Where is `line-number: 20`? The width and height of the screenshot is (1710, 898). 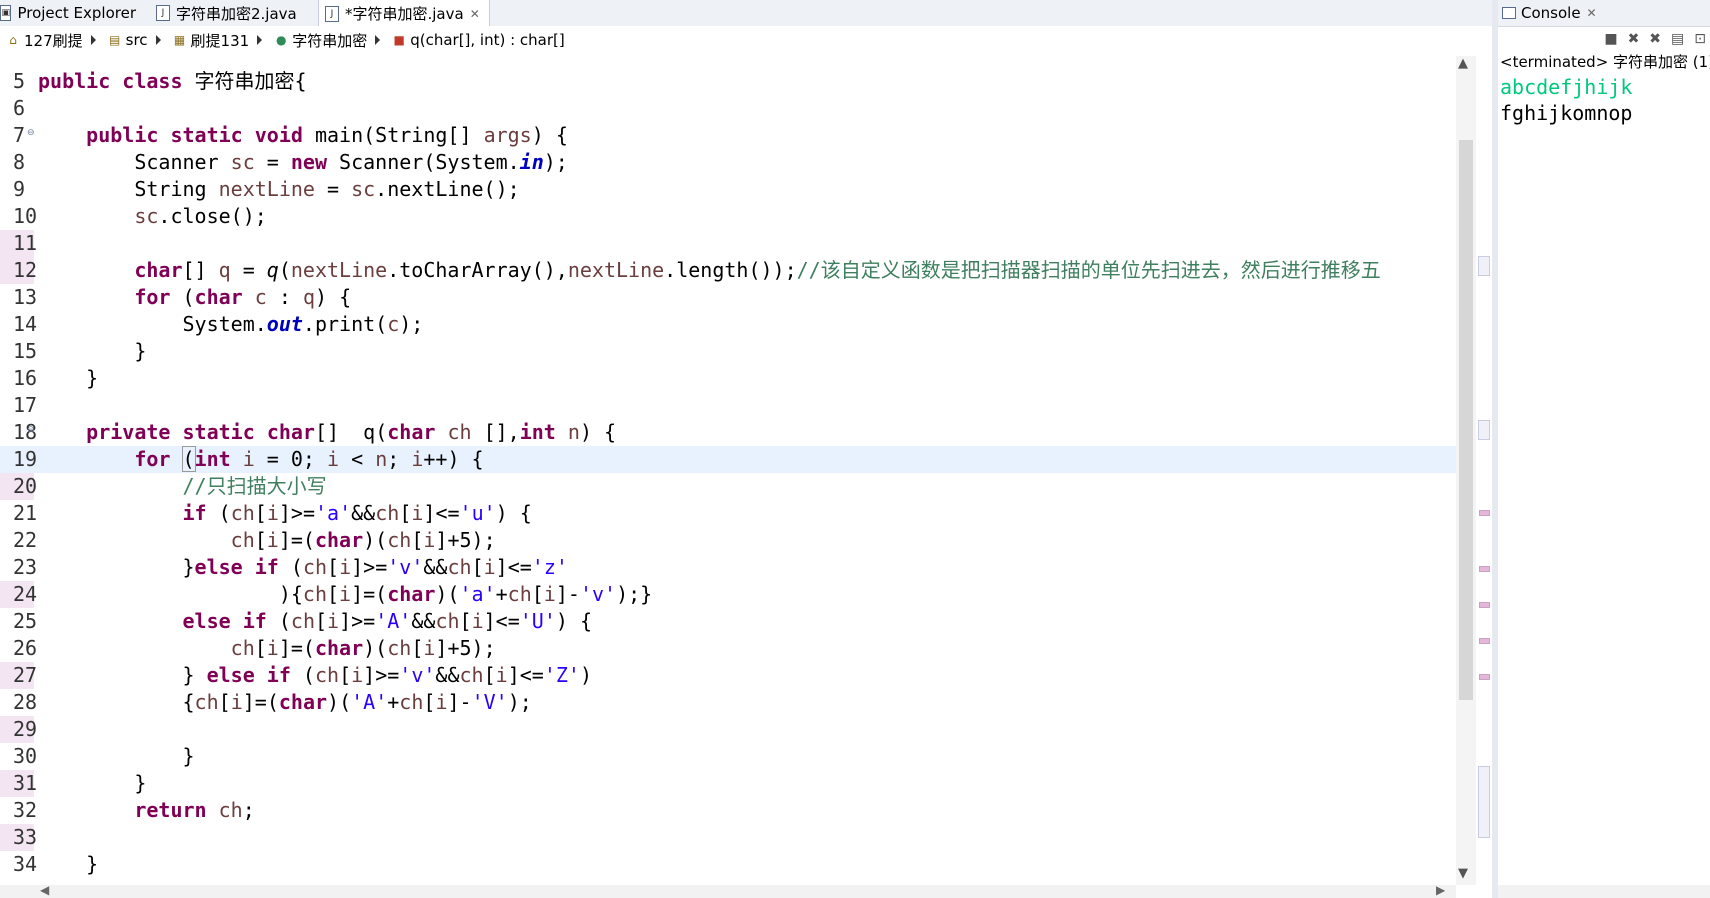 line-number: 20 is located at coordinates (18, 486).